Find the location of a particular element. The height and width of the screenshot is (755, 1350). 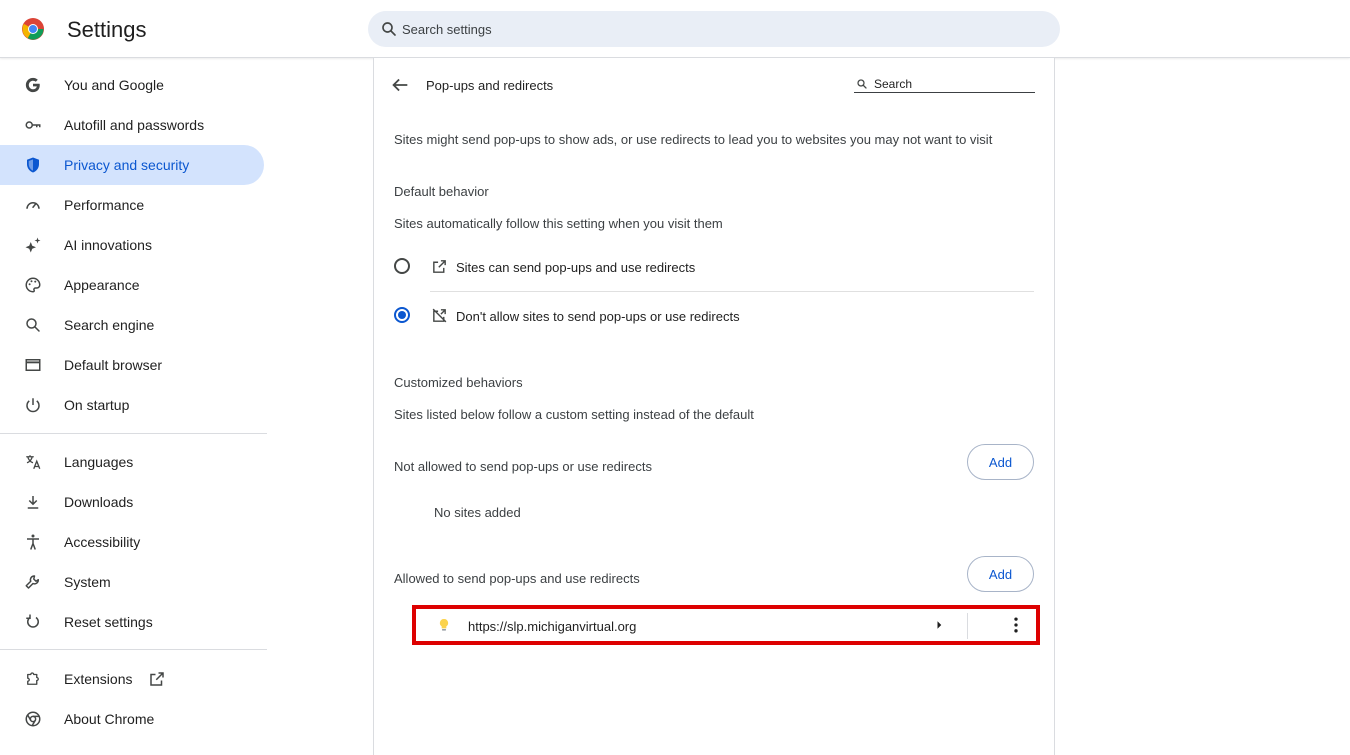

speedometer-icon is located at coordinates (33, 205).